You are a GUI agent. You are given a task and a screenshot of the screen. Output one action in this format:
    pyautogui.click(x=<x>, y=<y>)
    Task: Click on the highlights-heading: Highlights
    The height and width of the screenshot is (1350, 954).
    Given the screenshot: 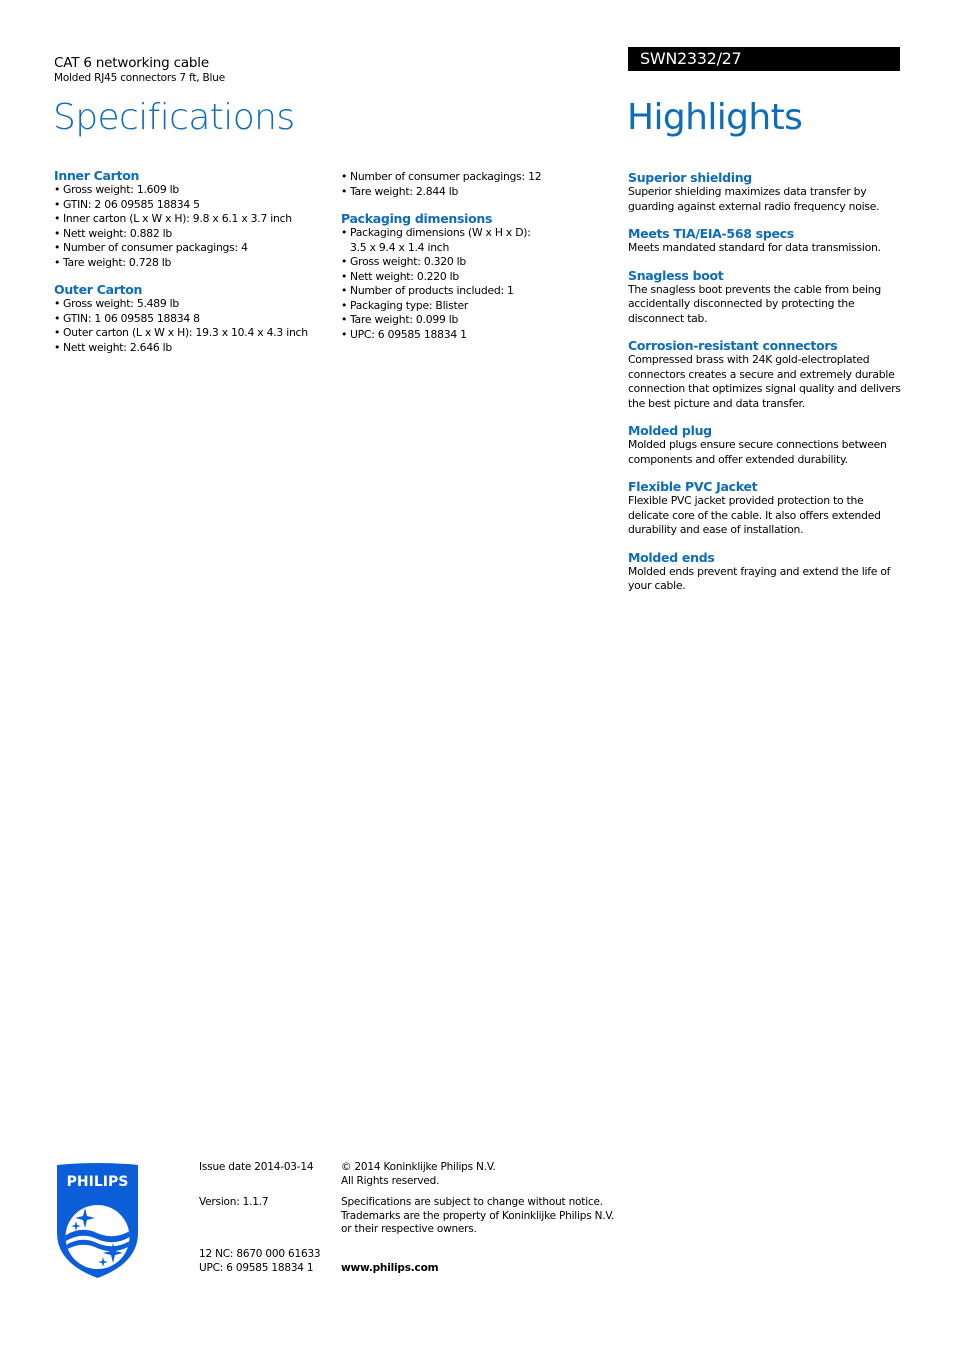 What is the action you would take?
    pyautogui.click(x=715, y=117)
    